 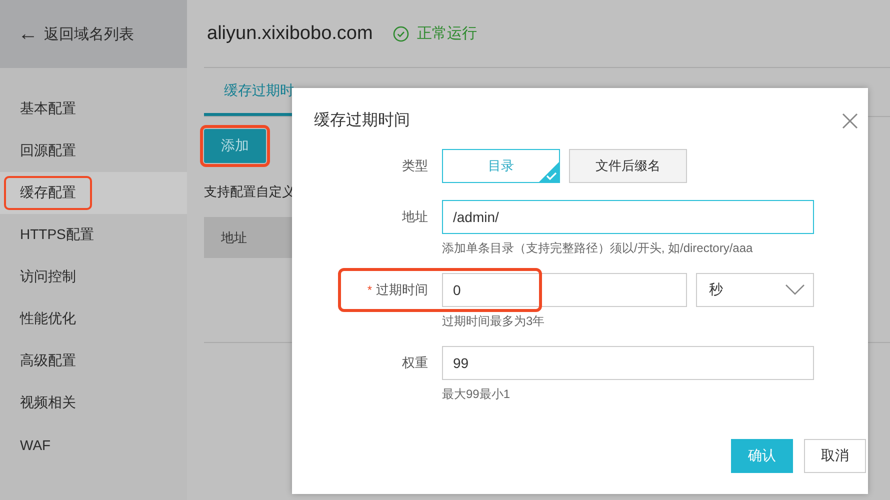 I want to click on address-input: /admin/, so click(x=628, y=217).